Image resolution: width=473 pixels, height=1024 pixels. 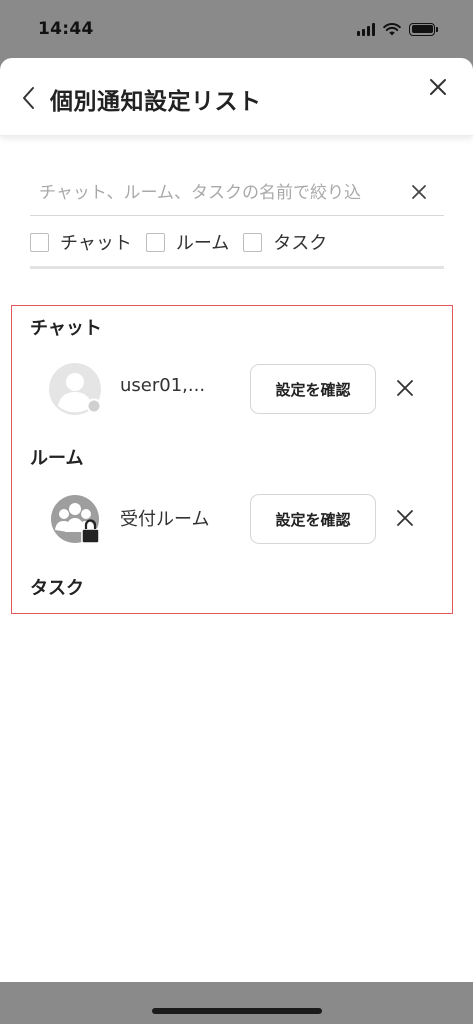 I want to click on home-indicator, so click(x=237, y=1011).